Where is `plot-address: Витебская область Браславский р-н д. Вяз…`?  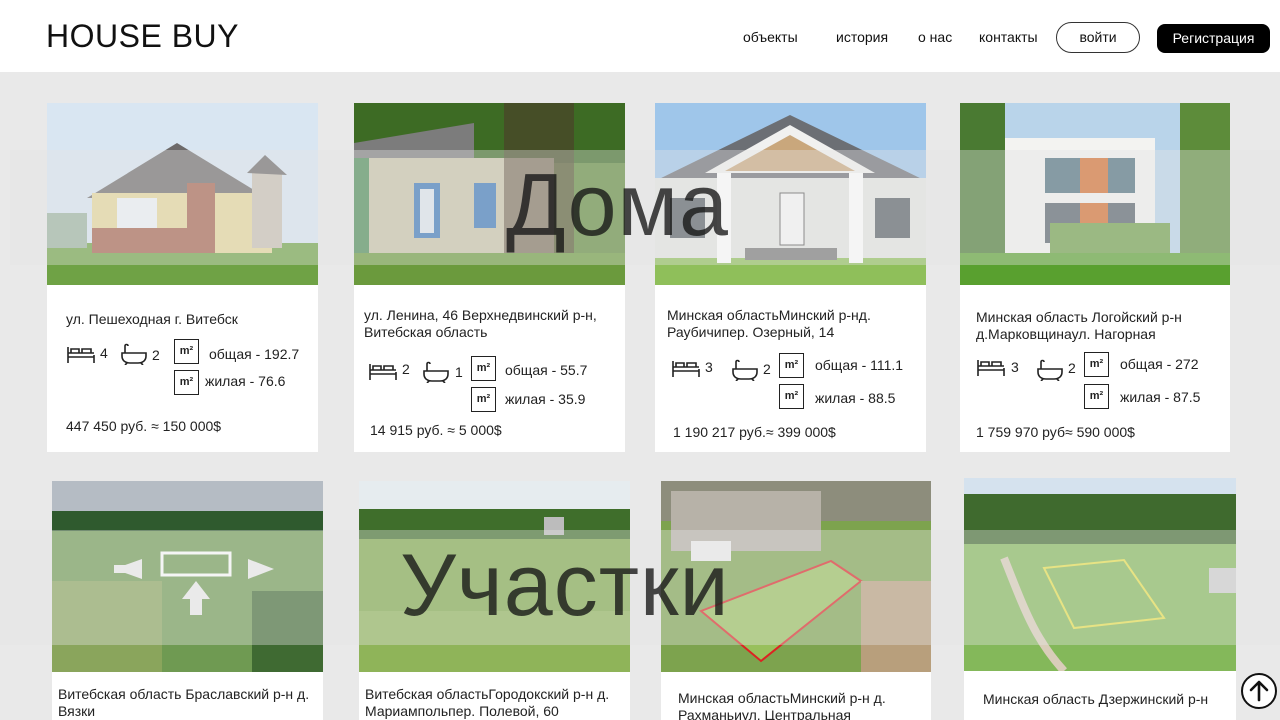
plot-address: Витебская область Браславский р-н д. Вяз… is located at coordinates (184, 702).